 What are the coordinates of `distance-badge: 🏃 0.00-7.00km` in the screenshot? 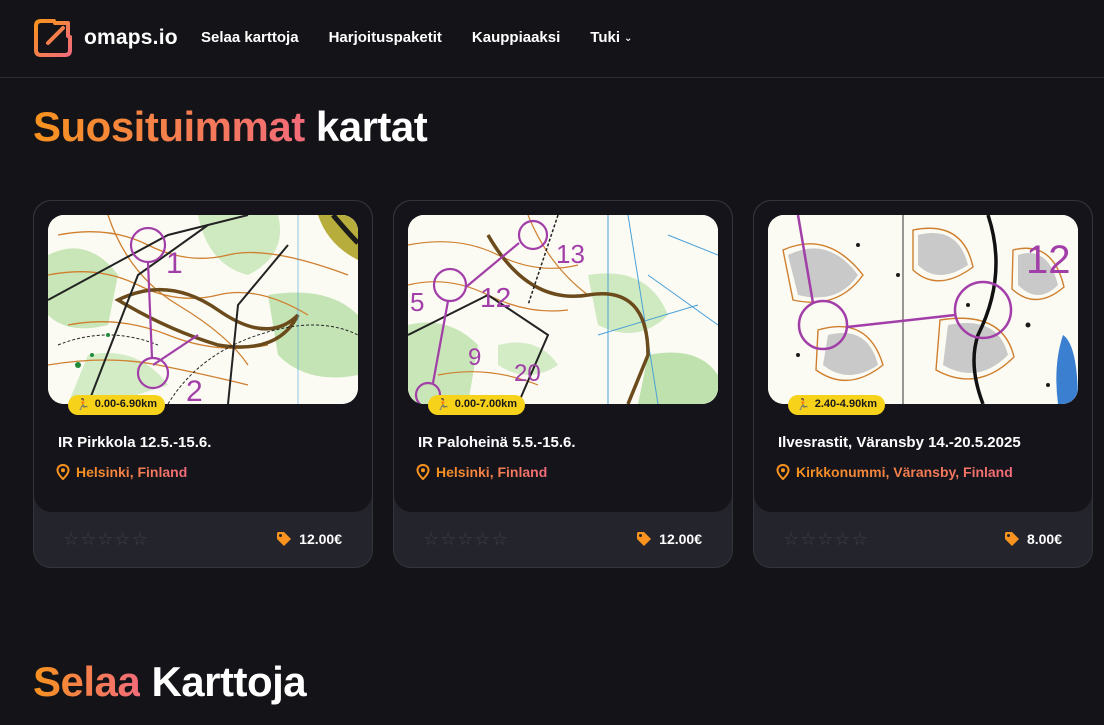 It's located at (477, 405).